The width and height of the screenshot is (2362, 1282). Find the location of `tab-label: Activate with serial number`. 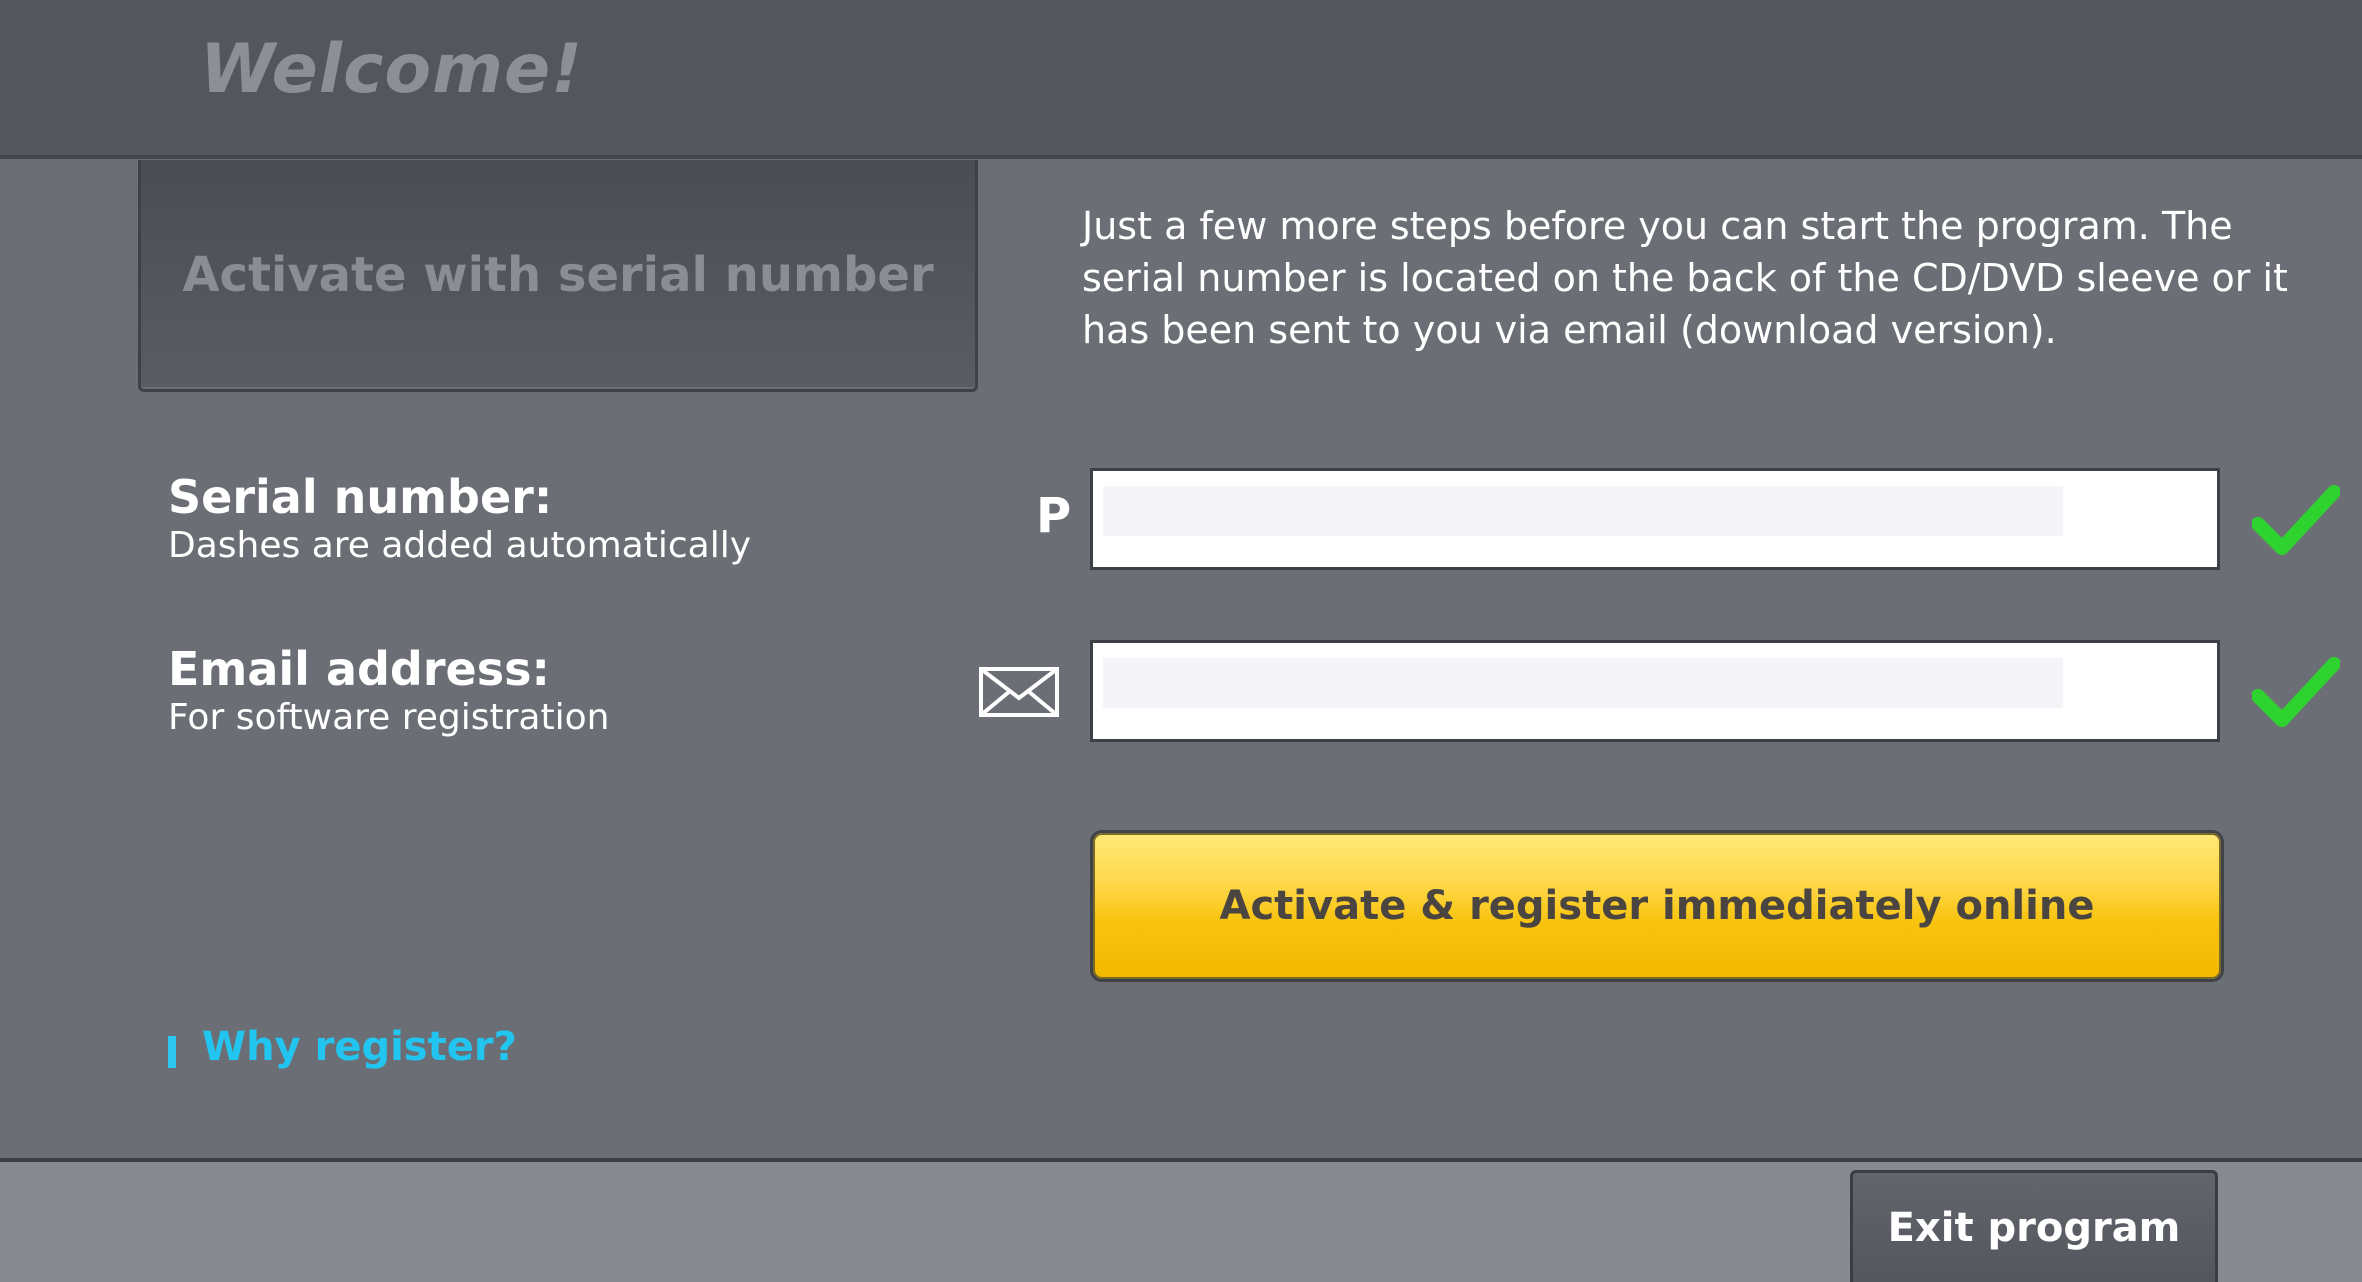

tab-label: Activate with serial number is located at coordinates (558, 274).